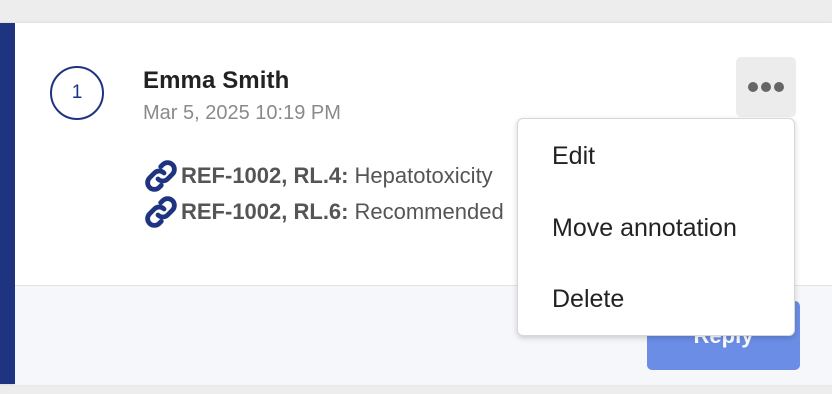  Describe the element at coordinates (429, 211) in the screenshot. I see `reference-text: Recommended` at that location.